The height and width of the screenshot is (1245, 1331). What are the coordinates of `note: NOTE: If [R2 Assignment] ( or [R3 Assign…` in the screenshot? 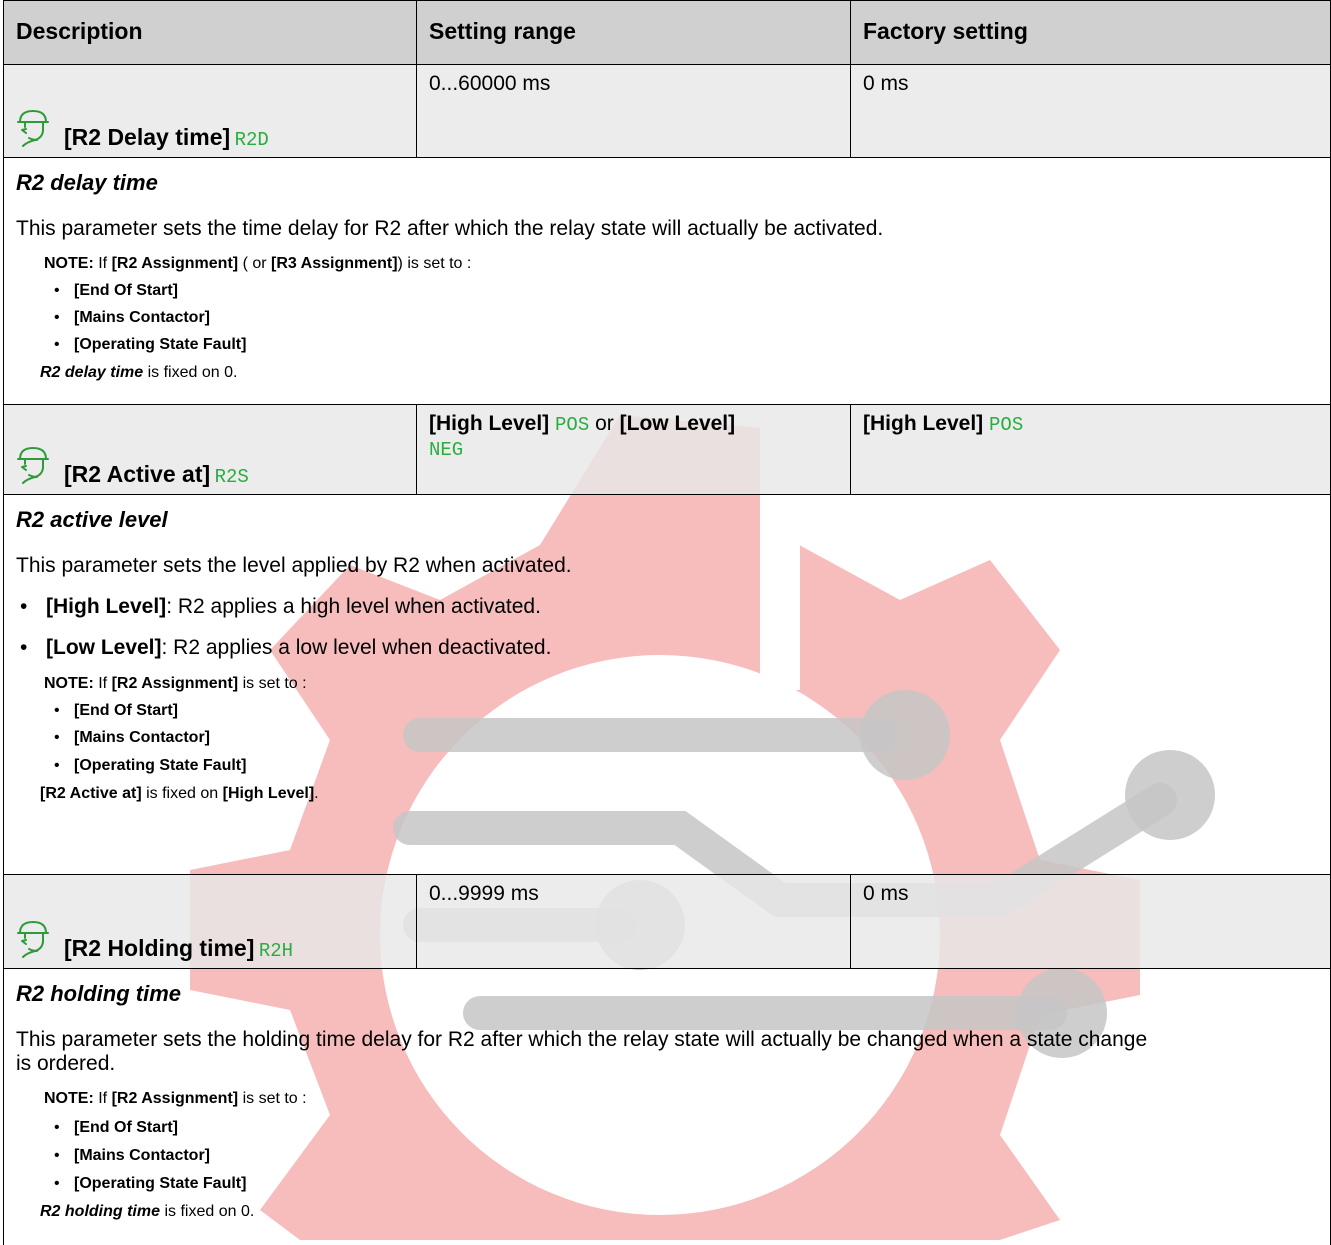 It's located at (258, 263).